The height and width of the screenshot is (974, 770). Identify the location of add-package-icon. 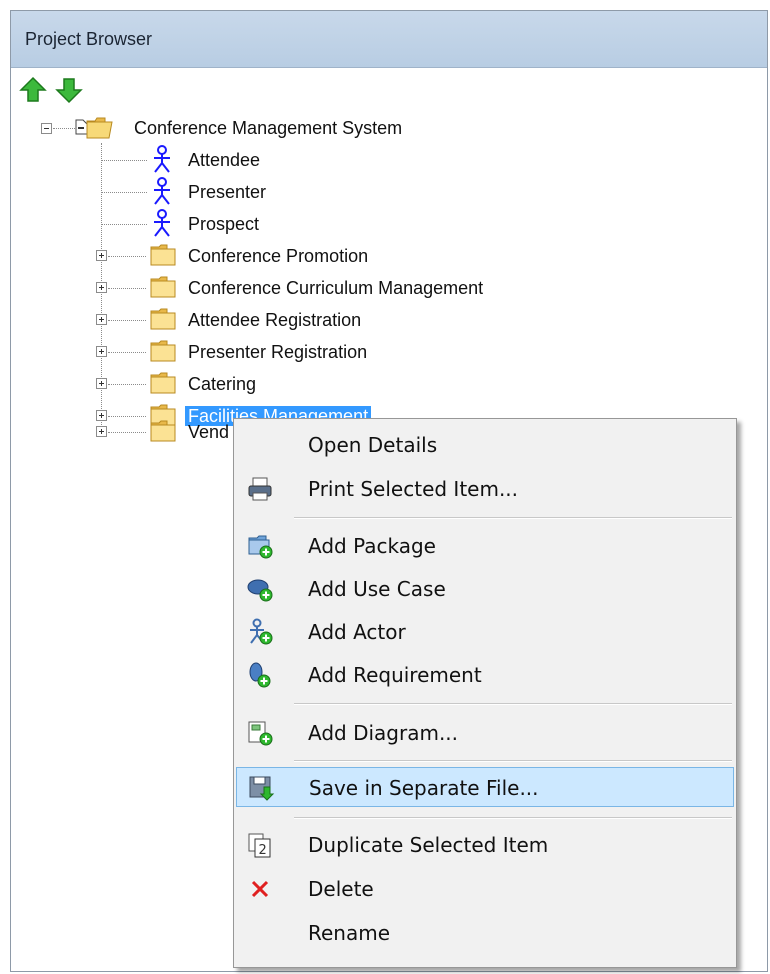
(260, 546).